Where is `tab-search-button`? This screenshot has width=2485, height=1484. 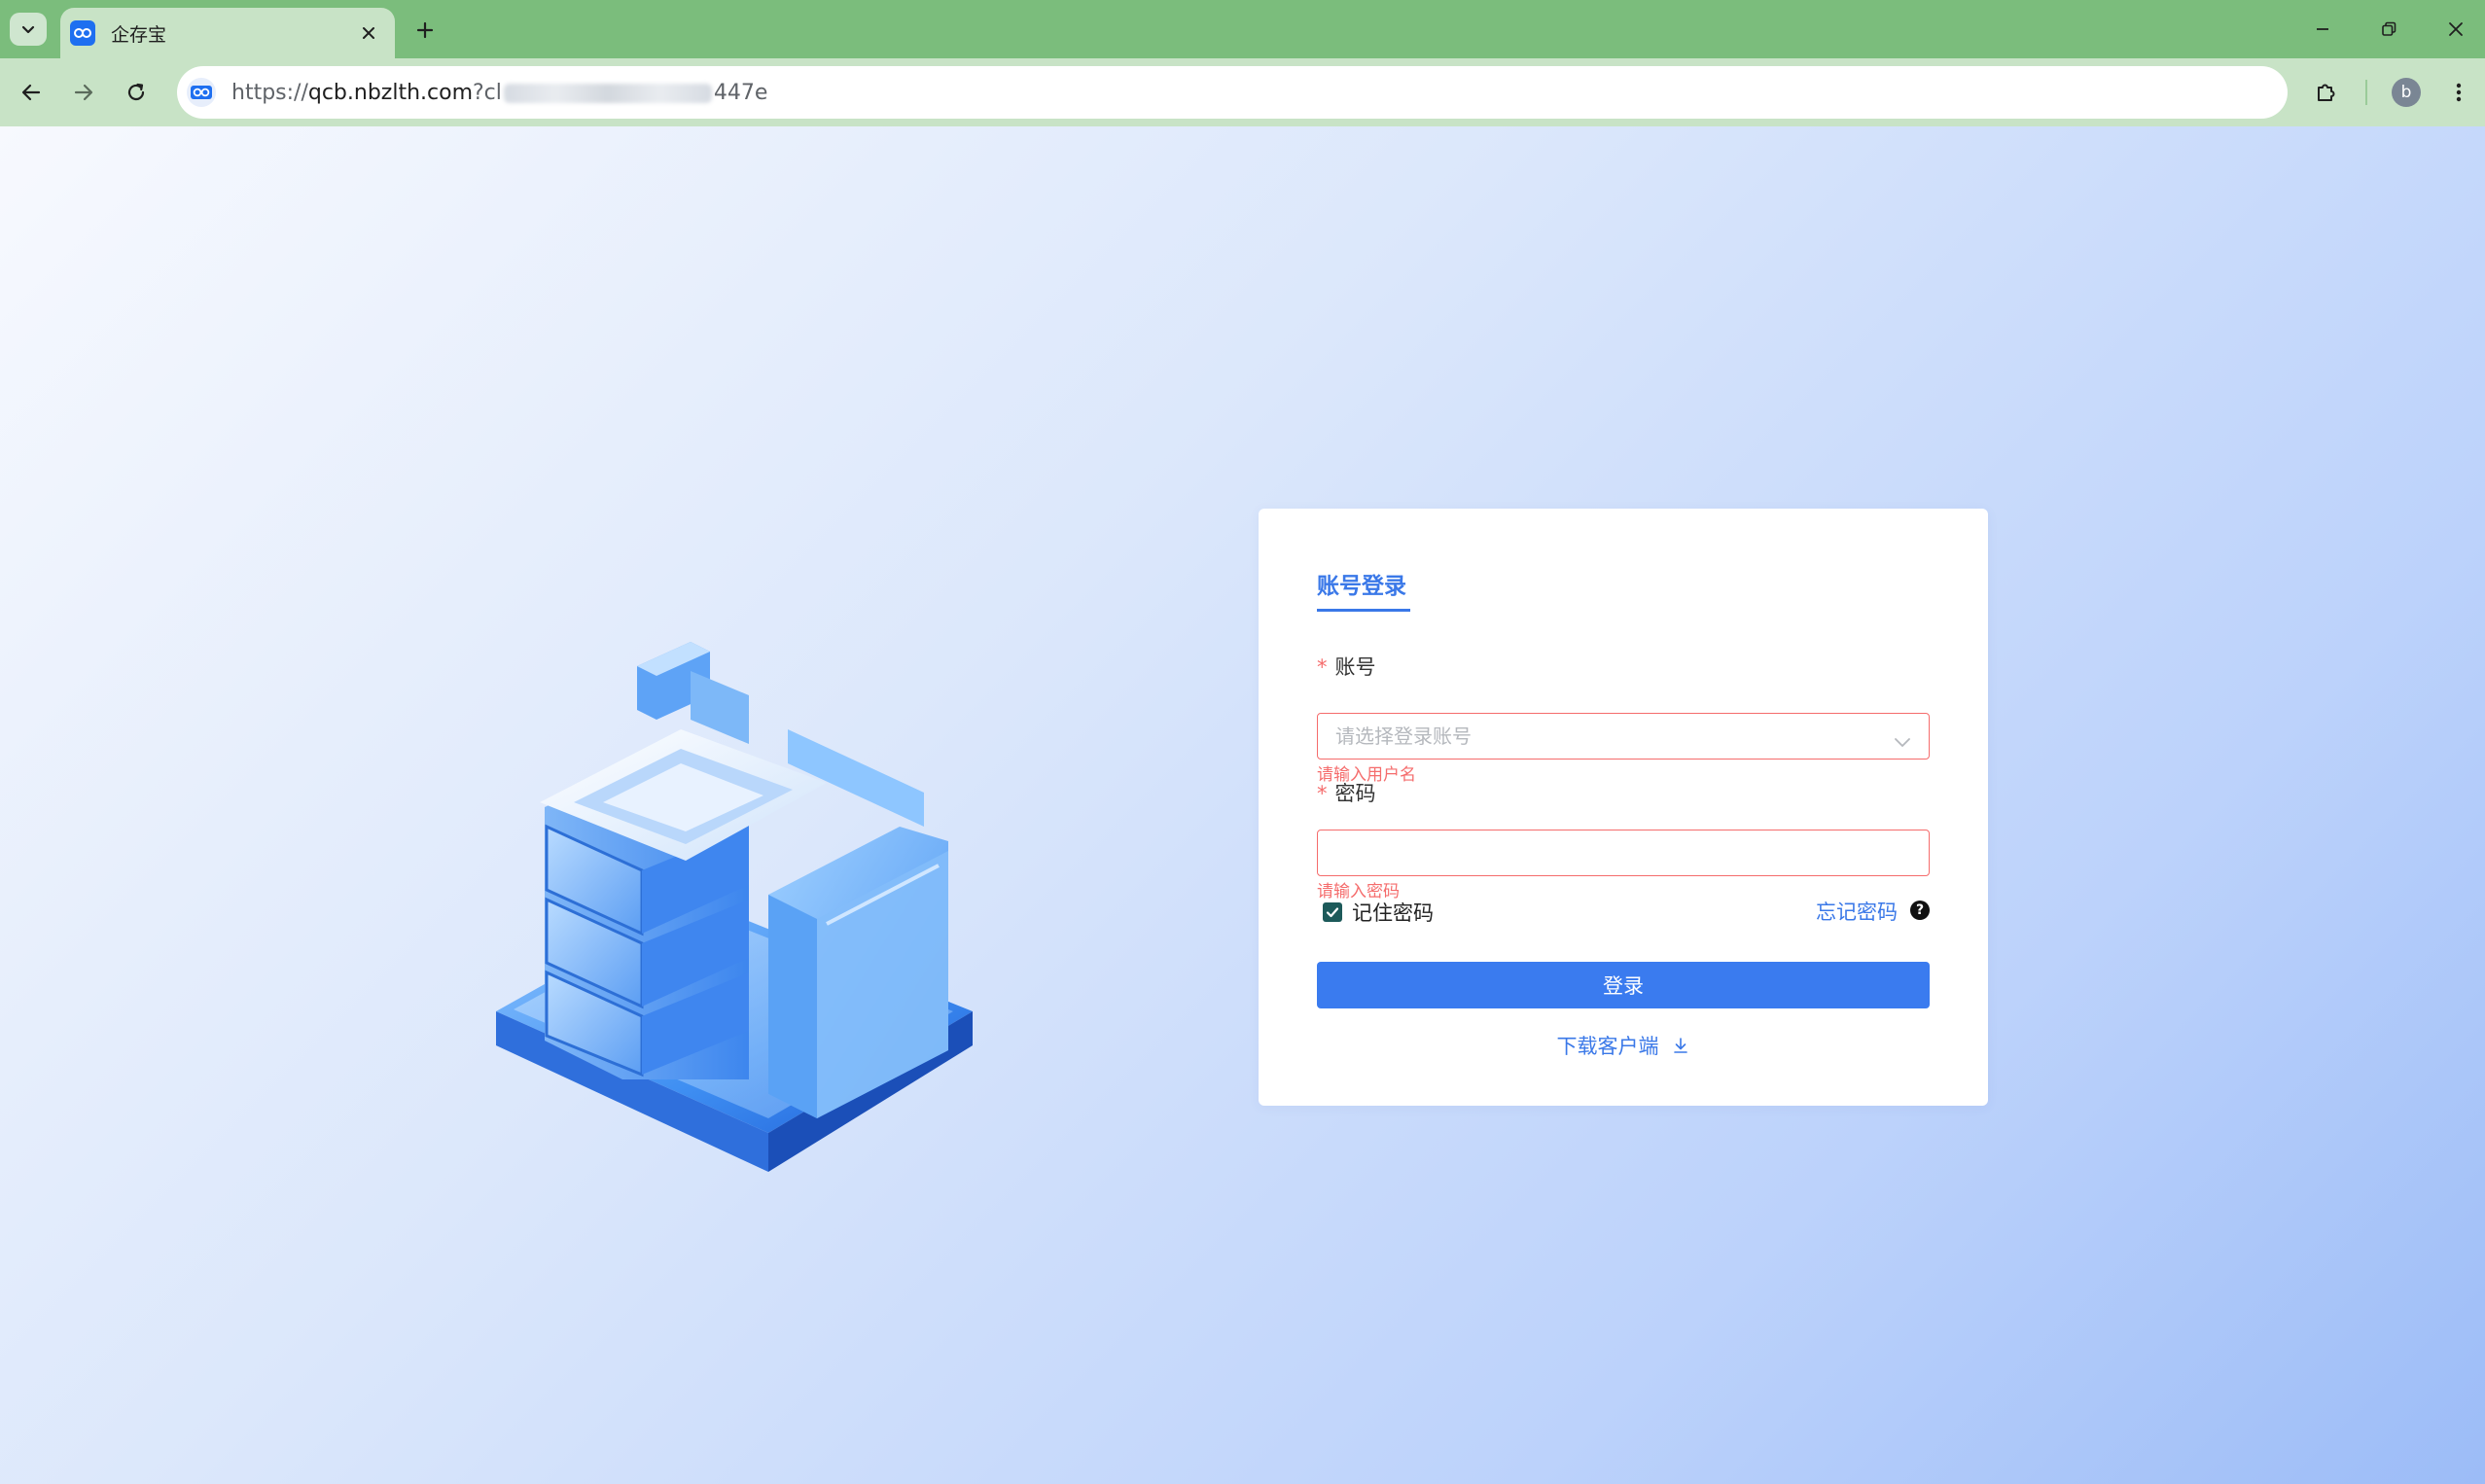 tab-search-button is located at coordinates (28, 30).